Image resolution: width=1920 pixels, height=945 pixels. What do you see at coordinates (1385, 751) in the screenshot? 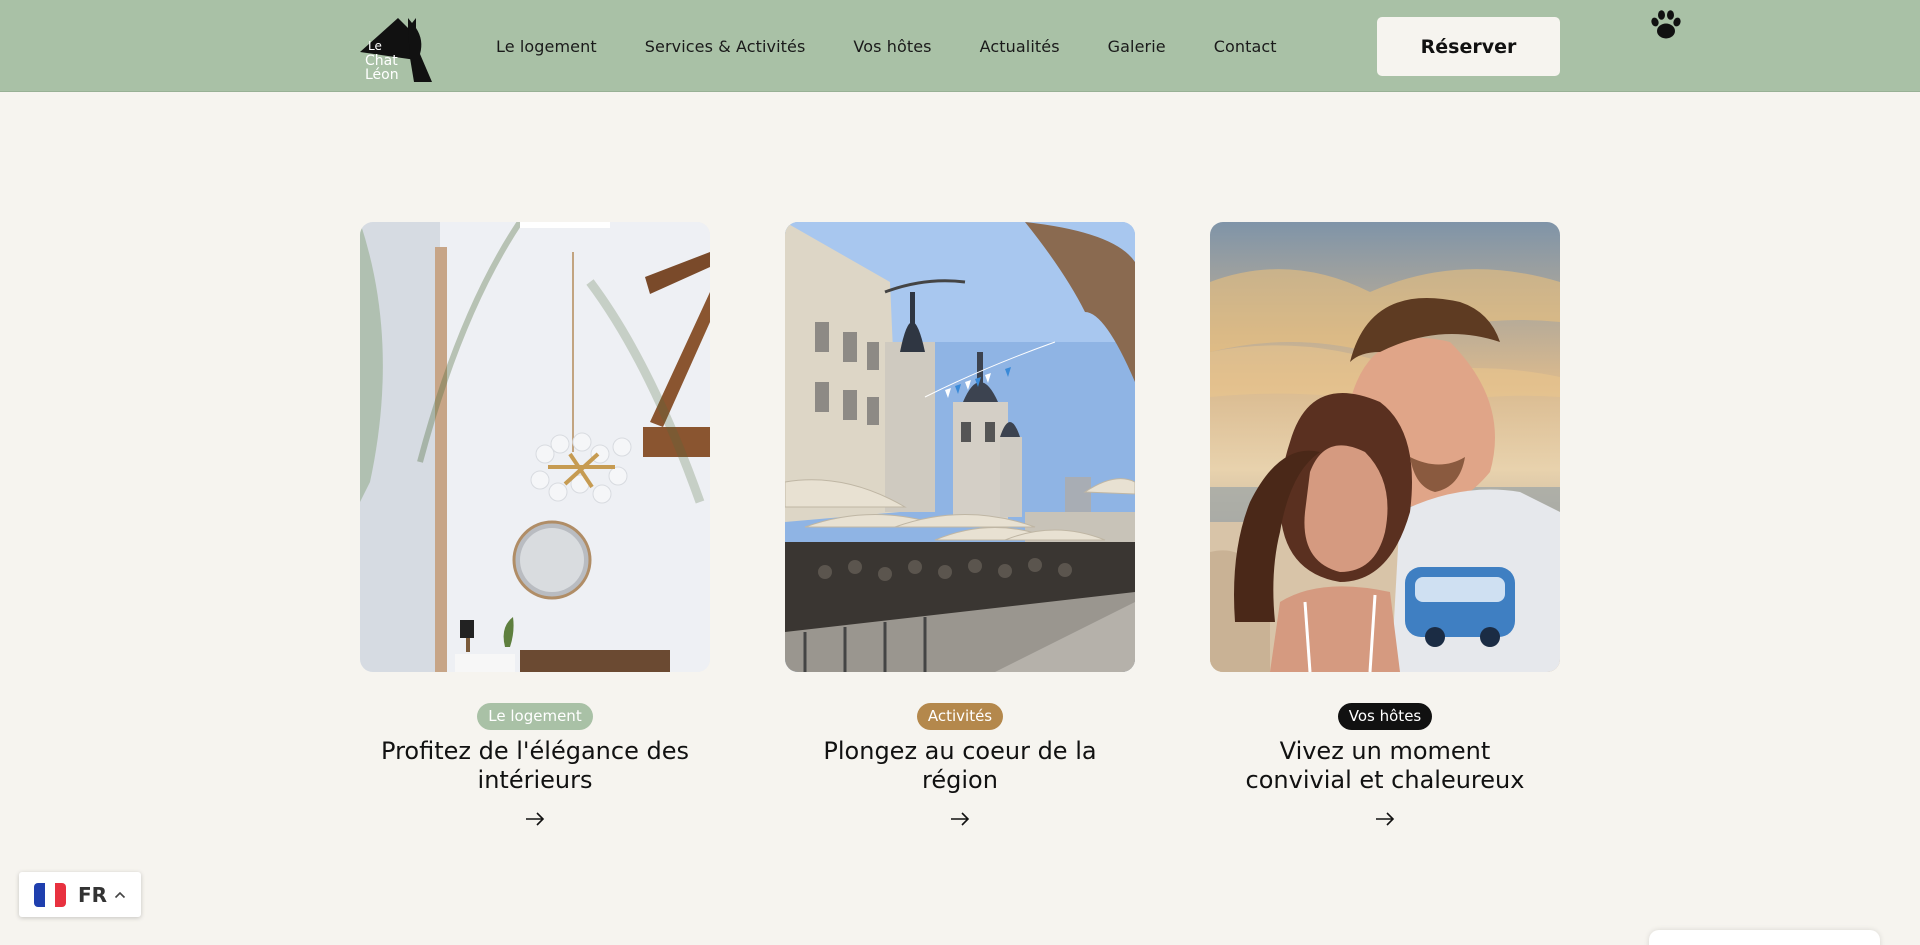
I see `card-title-line: Vivez un moment` at bounding box center [1385, 751].